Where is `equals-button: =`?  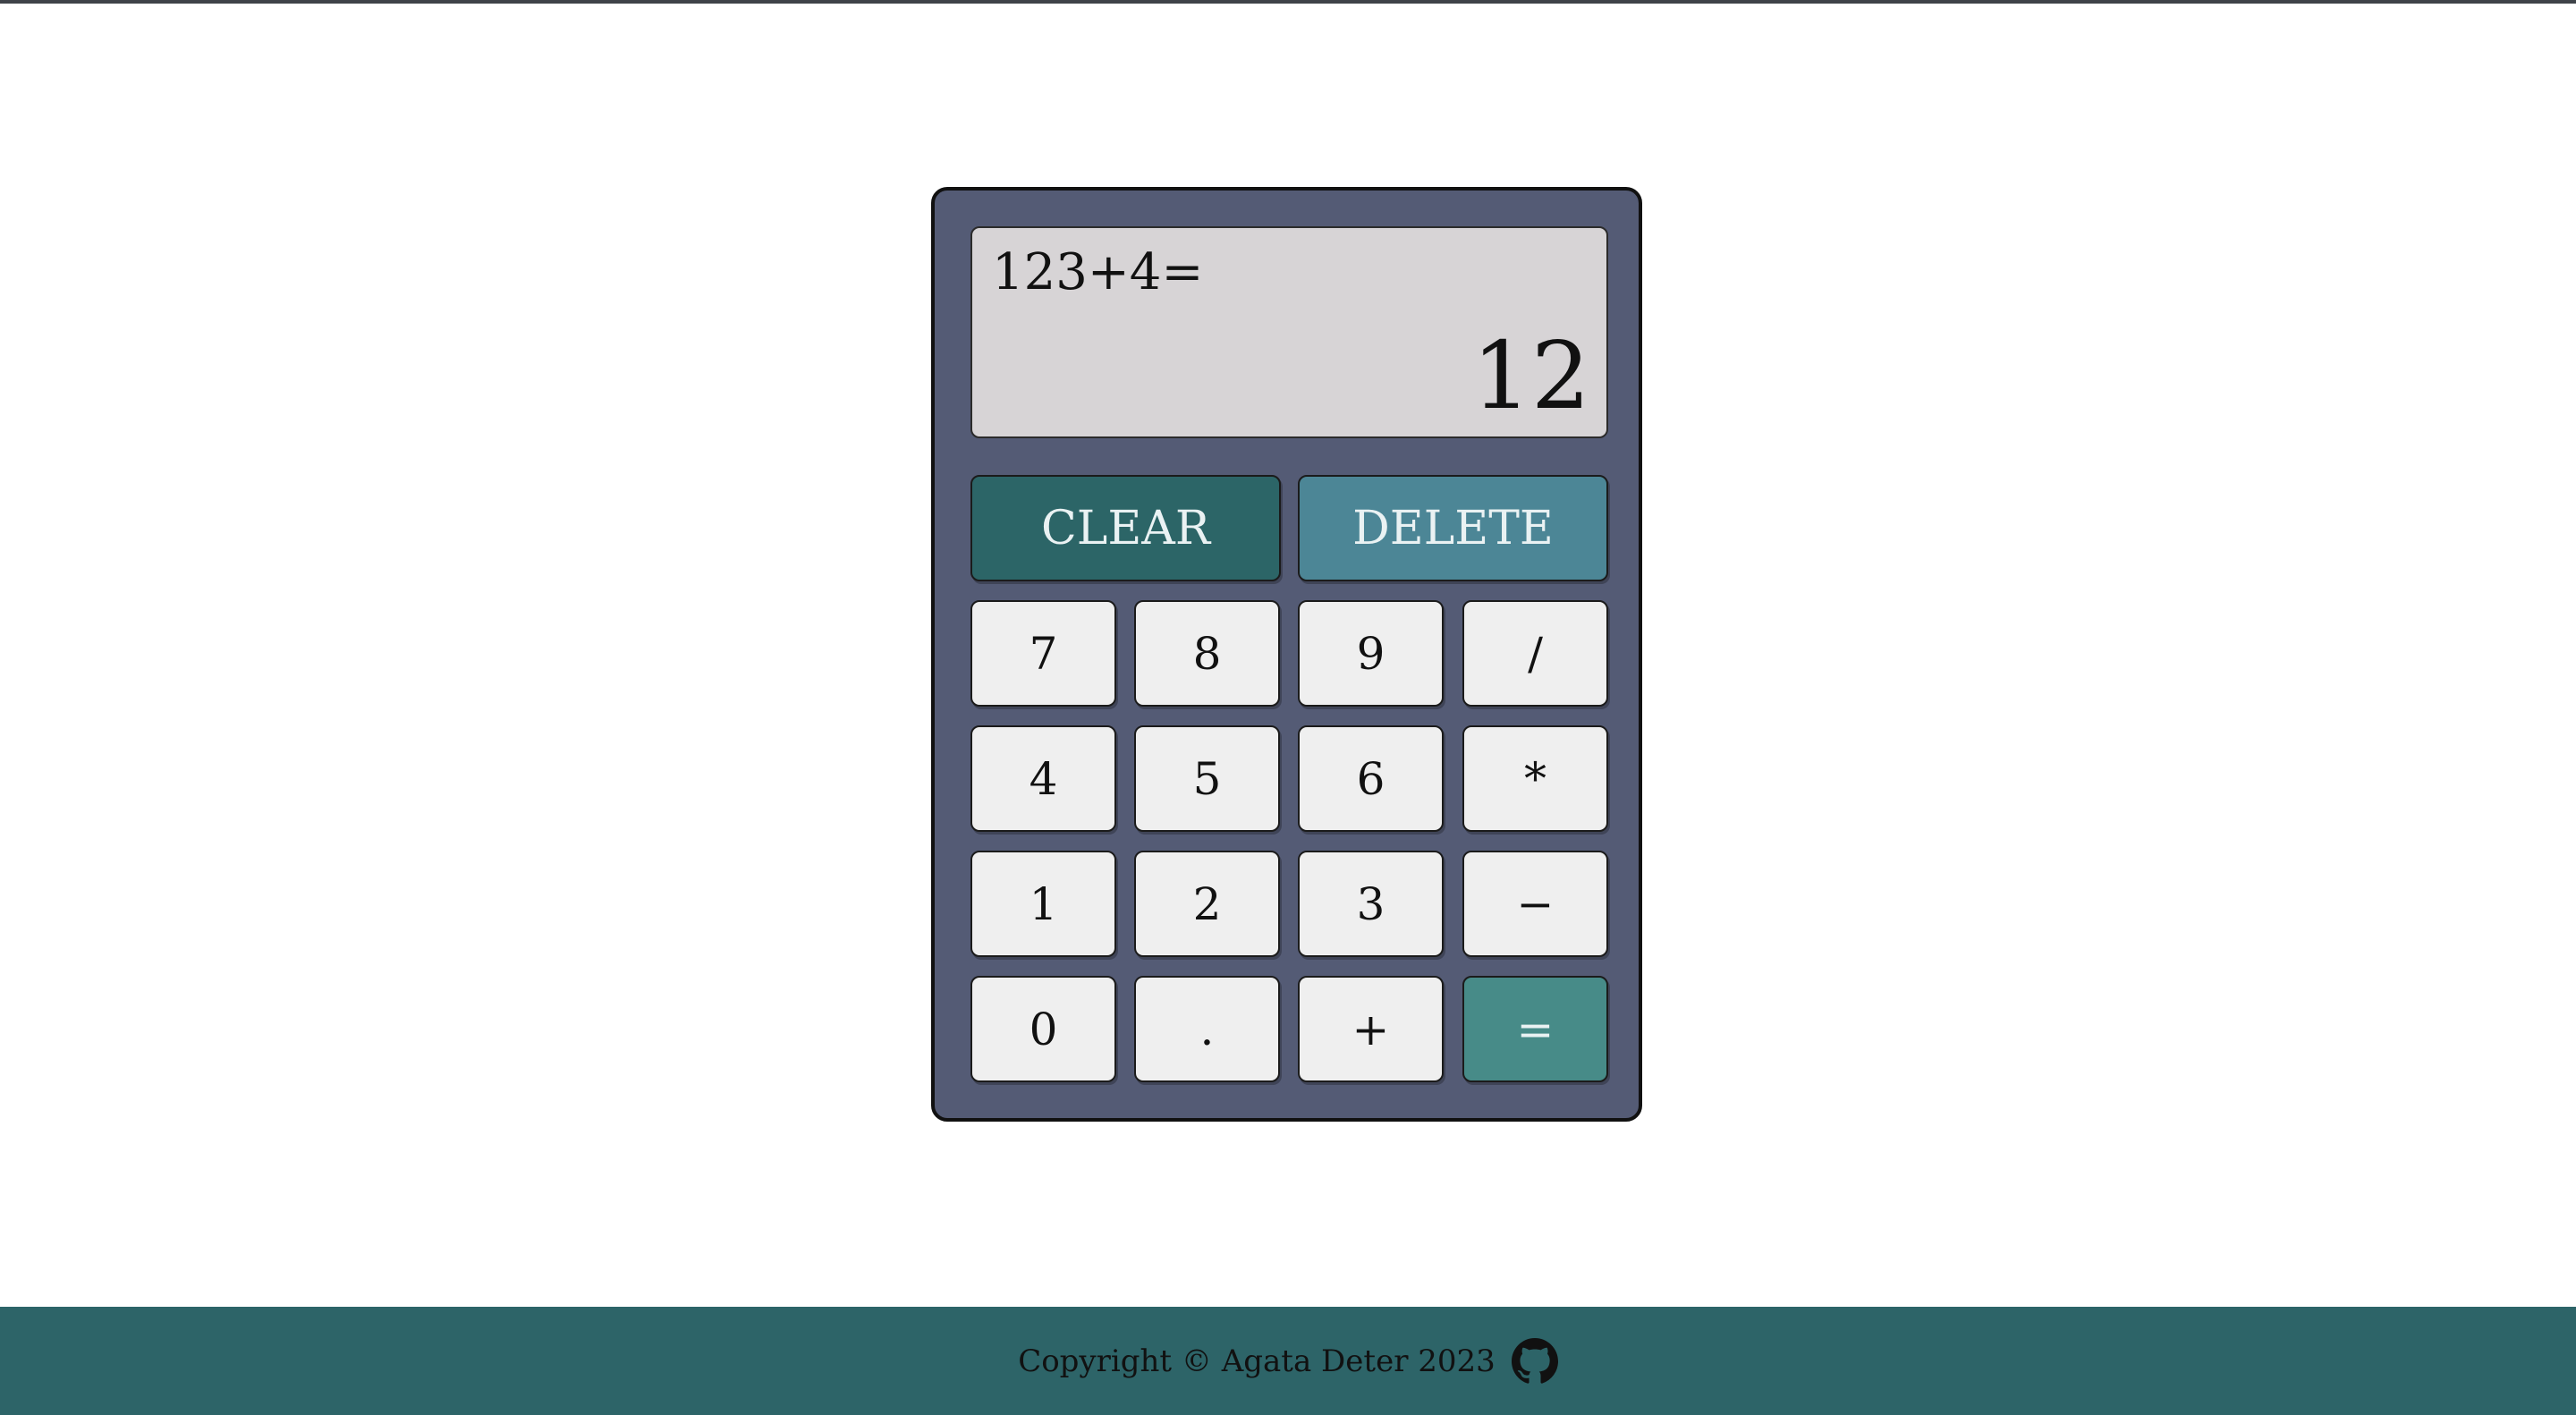
equals-button: = is located at coordinates (1535, 1029).